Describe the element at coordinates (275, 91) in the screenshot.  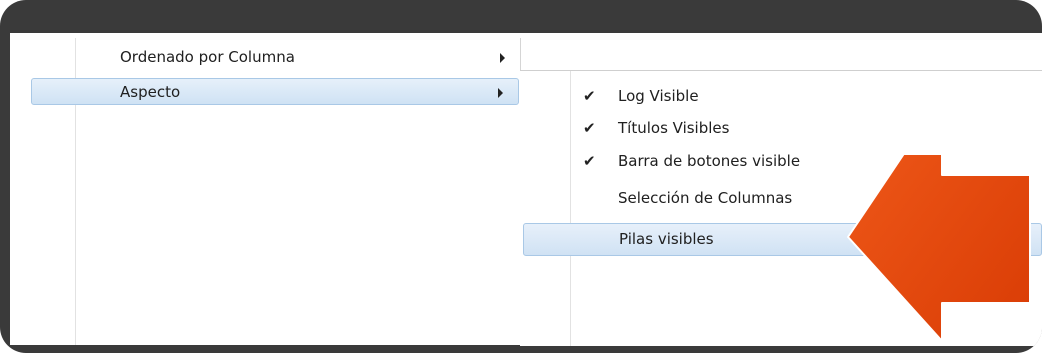
I see `menu-item-aspecto: Aspecto` at that location.